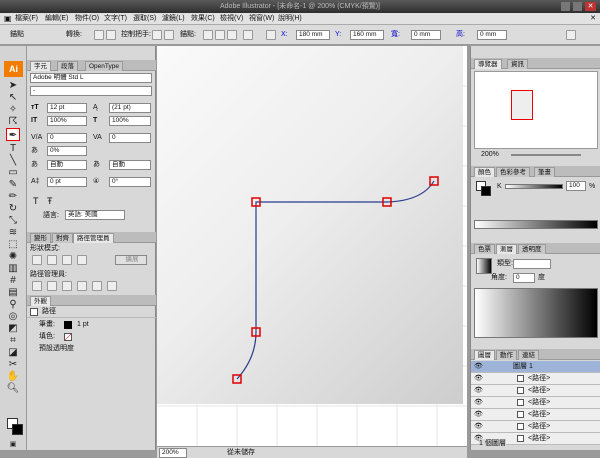  Describe the element at coordinates (40, 301) in the screenshot. I see `tab-appearance: 外觀` at that location.